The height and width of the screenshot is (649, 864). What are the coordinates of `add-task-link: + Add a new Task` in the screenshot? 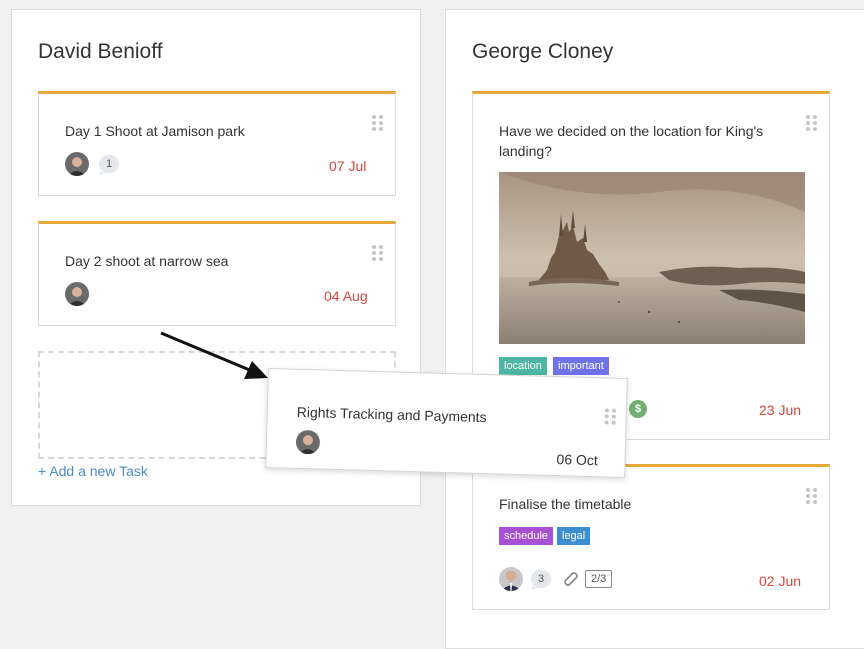 It's located at (93, 471).